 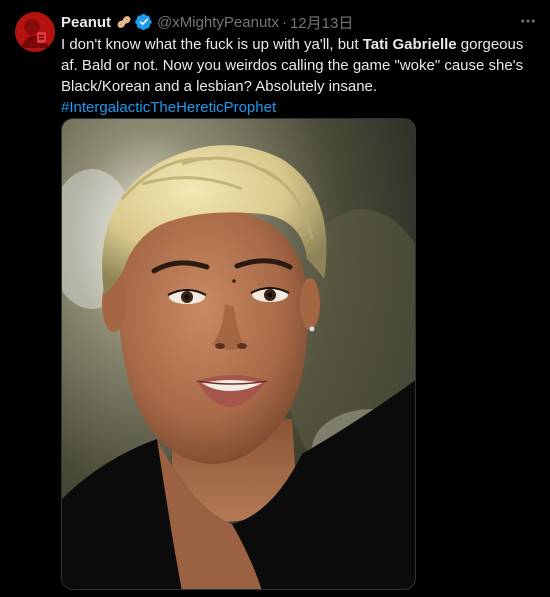 I want to click on display-name: Peanut, so click(x=86, y=22).